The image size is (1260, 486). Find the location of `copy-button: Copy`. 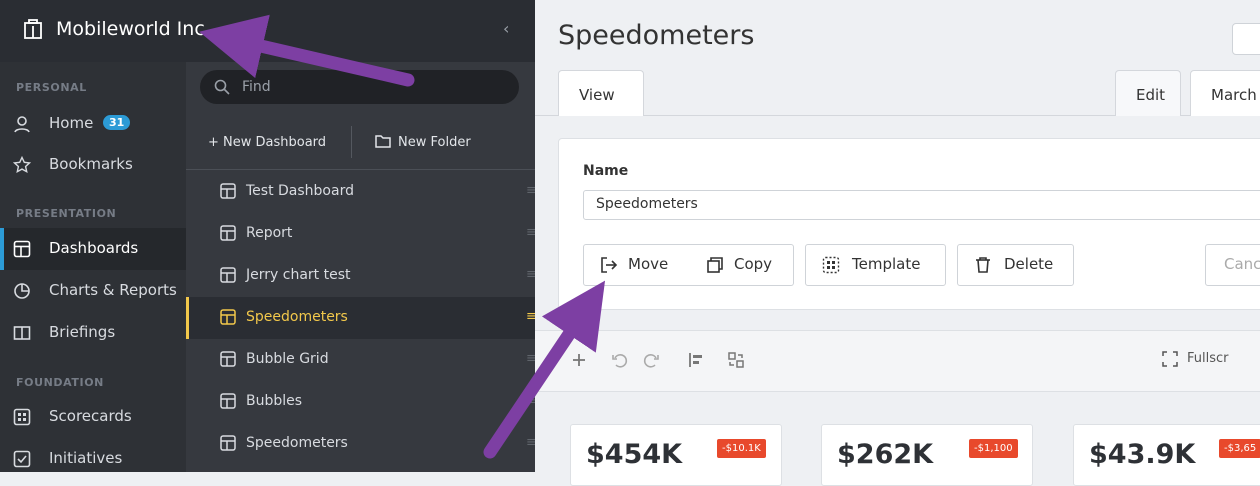

copy-button: Copy is located at coordinates (742, 265).